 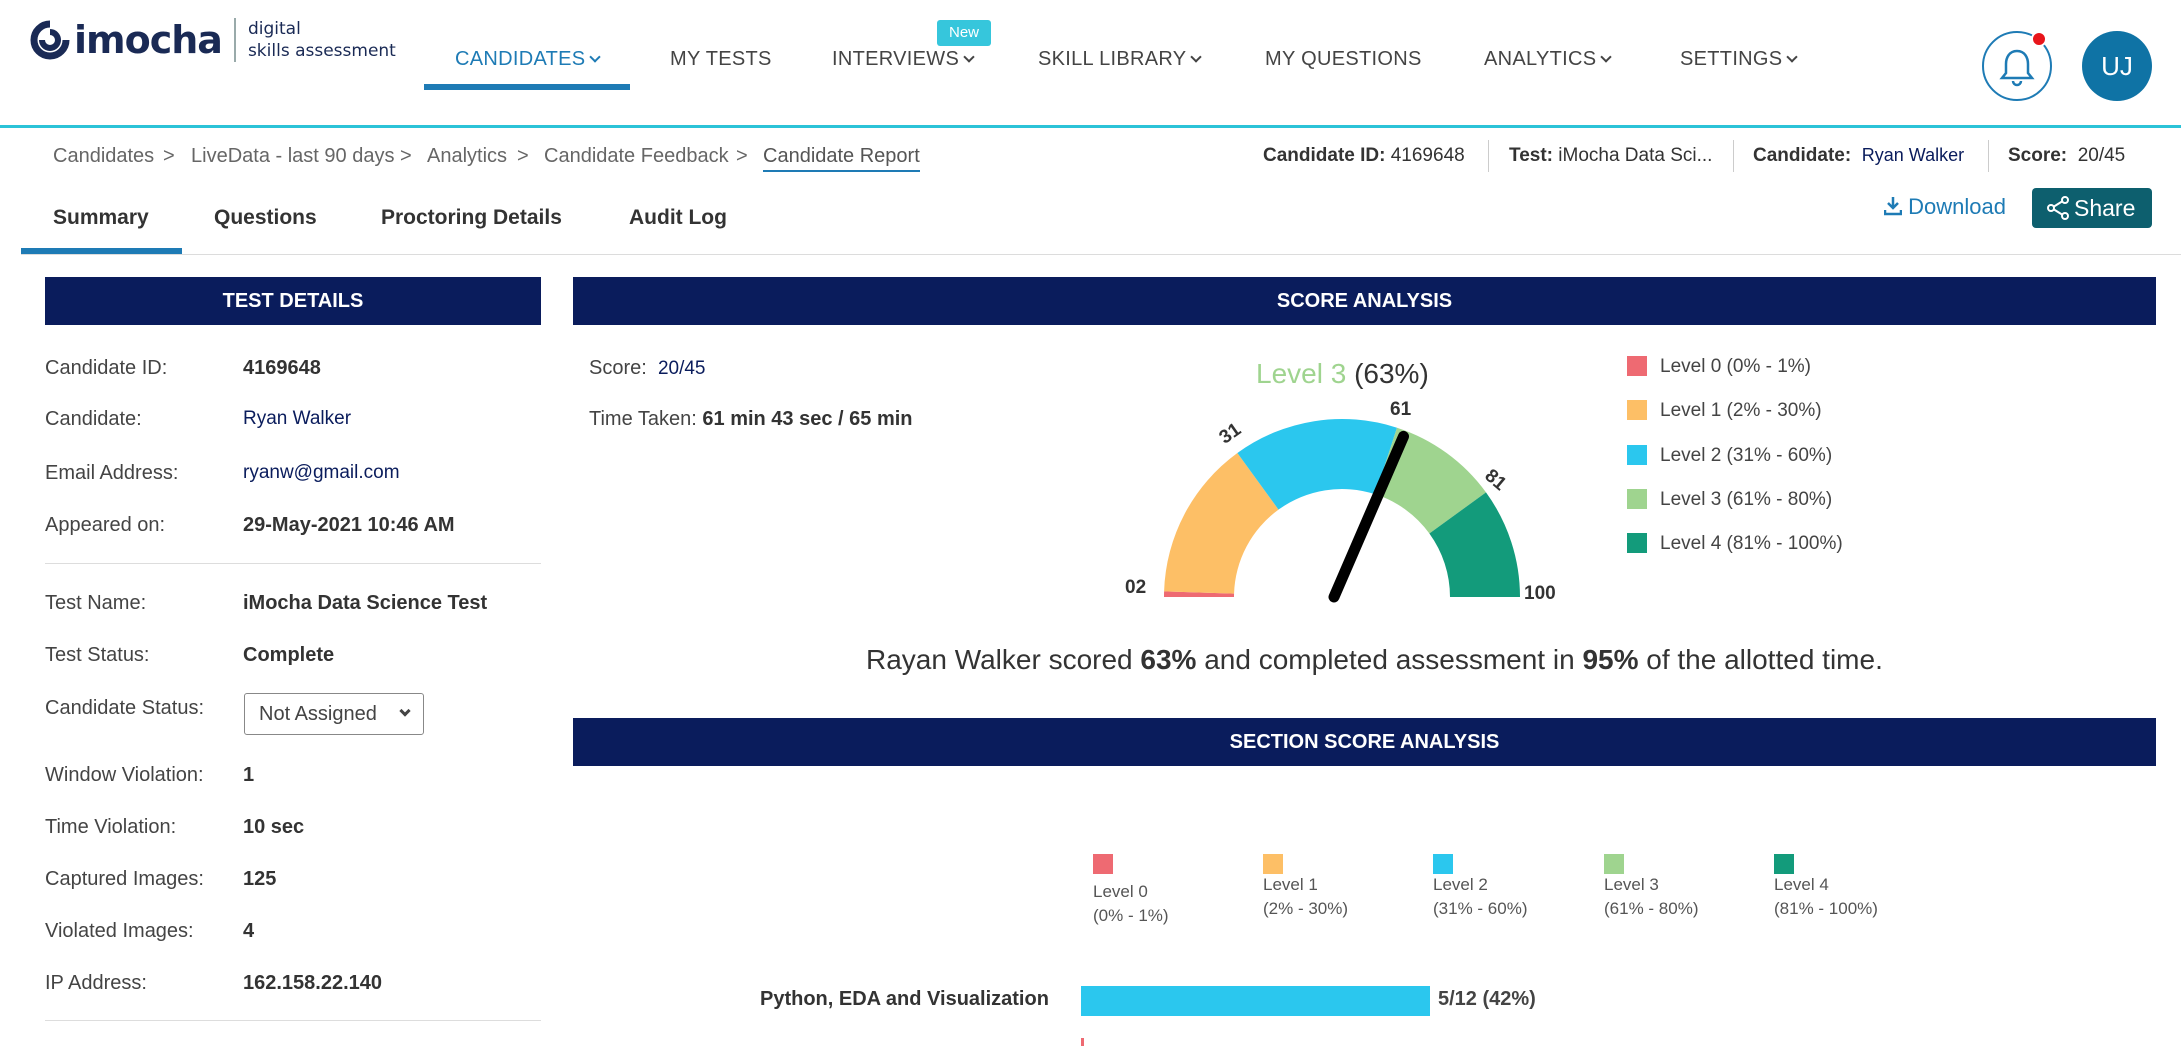 What do you see at coordinates (904, 999) in the screenshot?
I see `section-name: Python, EDA and Visualization` at bounding box center [904, 999].